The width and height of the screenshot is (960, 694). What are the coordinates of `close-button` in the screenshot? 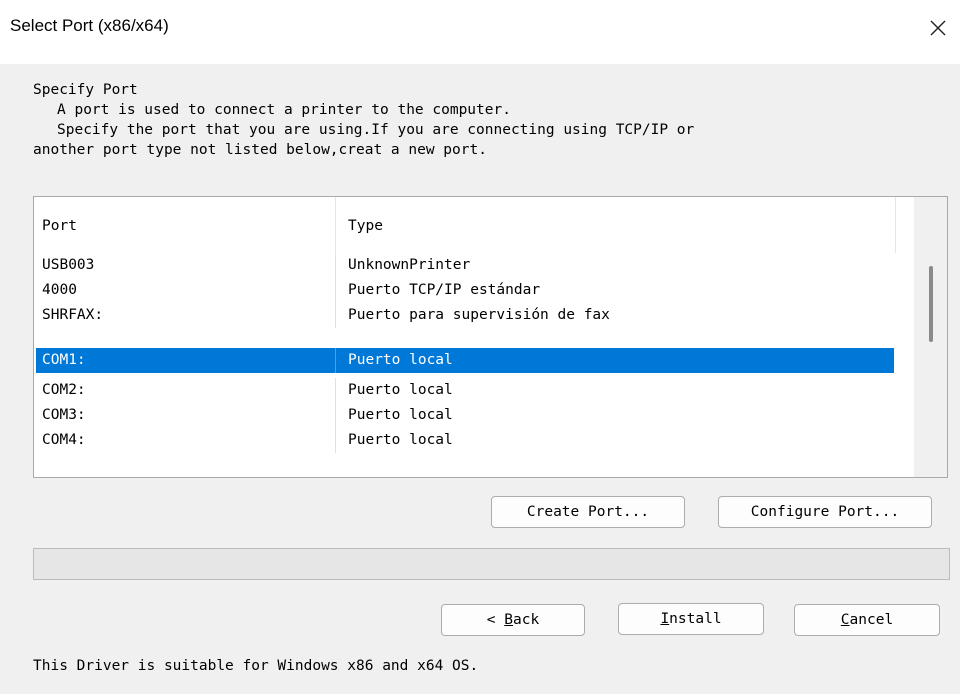 It's located at (938, 28).